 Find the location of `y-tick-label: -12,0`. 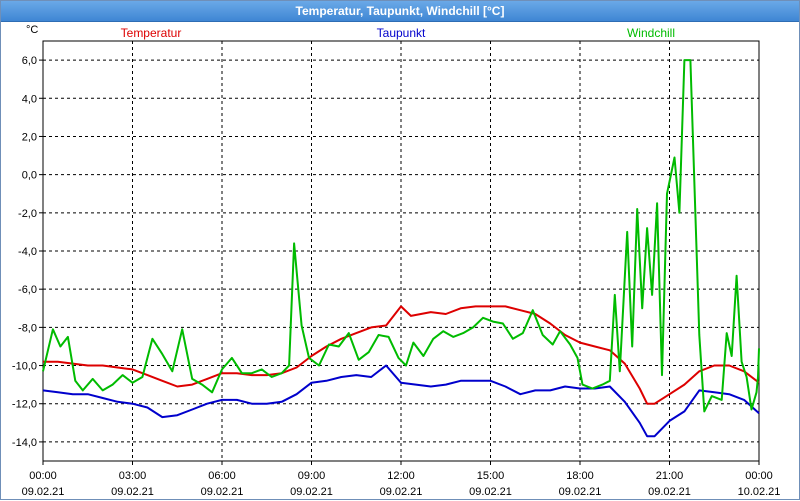

y-tick-label: -12,0 is located at coordinates (24, 405).